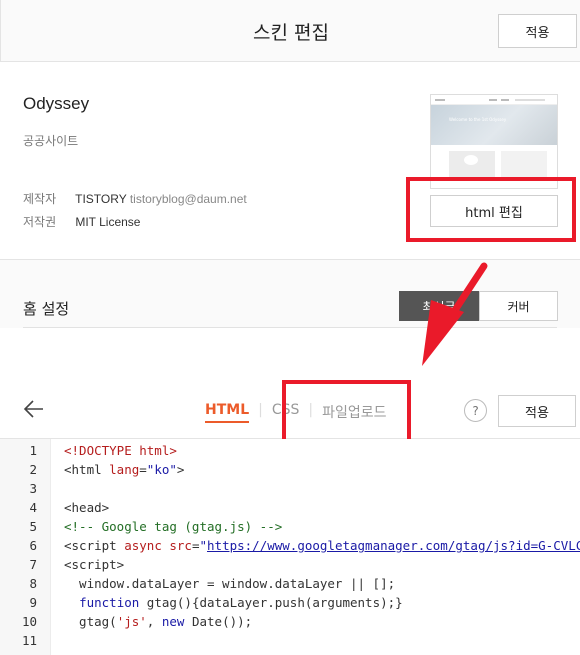  I want to click on code-token: gtag(, so click(90, 621).